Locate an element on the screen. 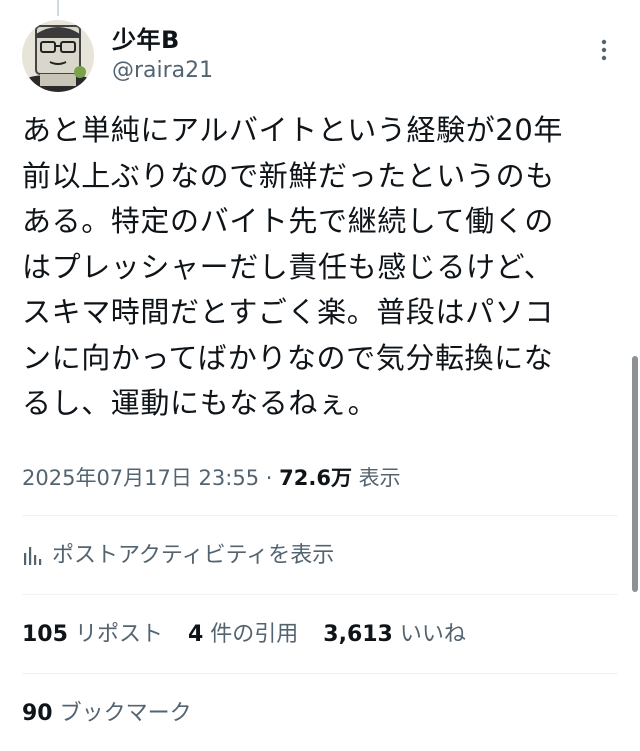  quotes-stat: 4 件の引用 is located at coordinates (243, 635).